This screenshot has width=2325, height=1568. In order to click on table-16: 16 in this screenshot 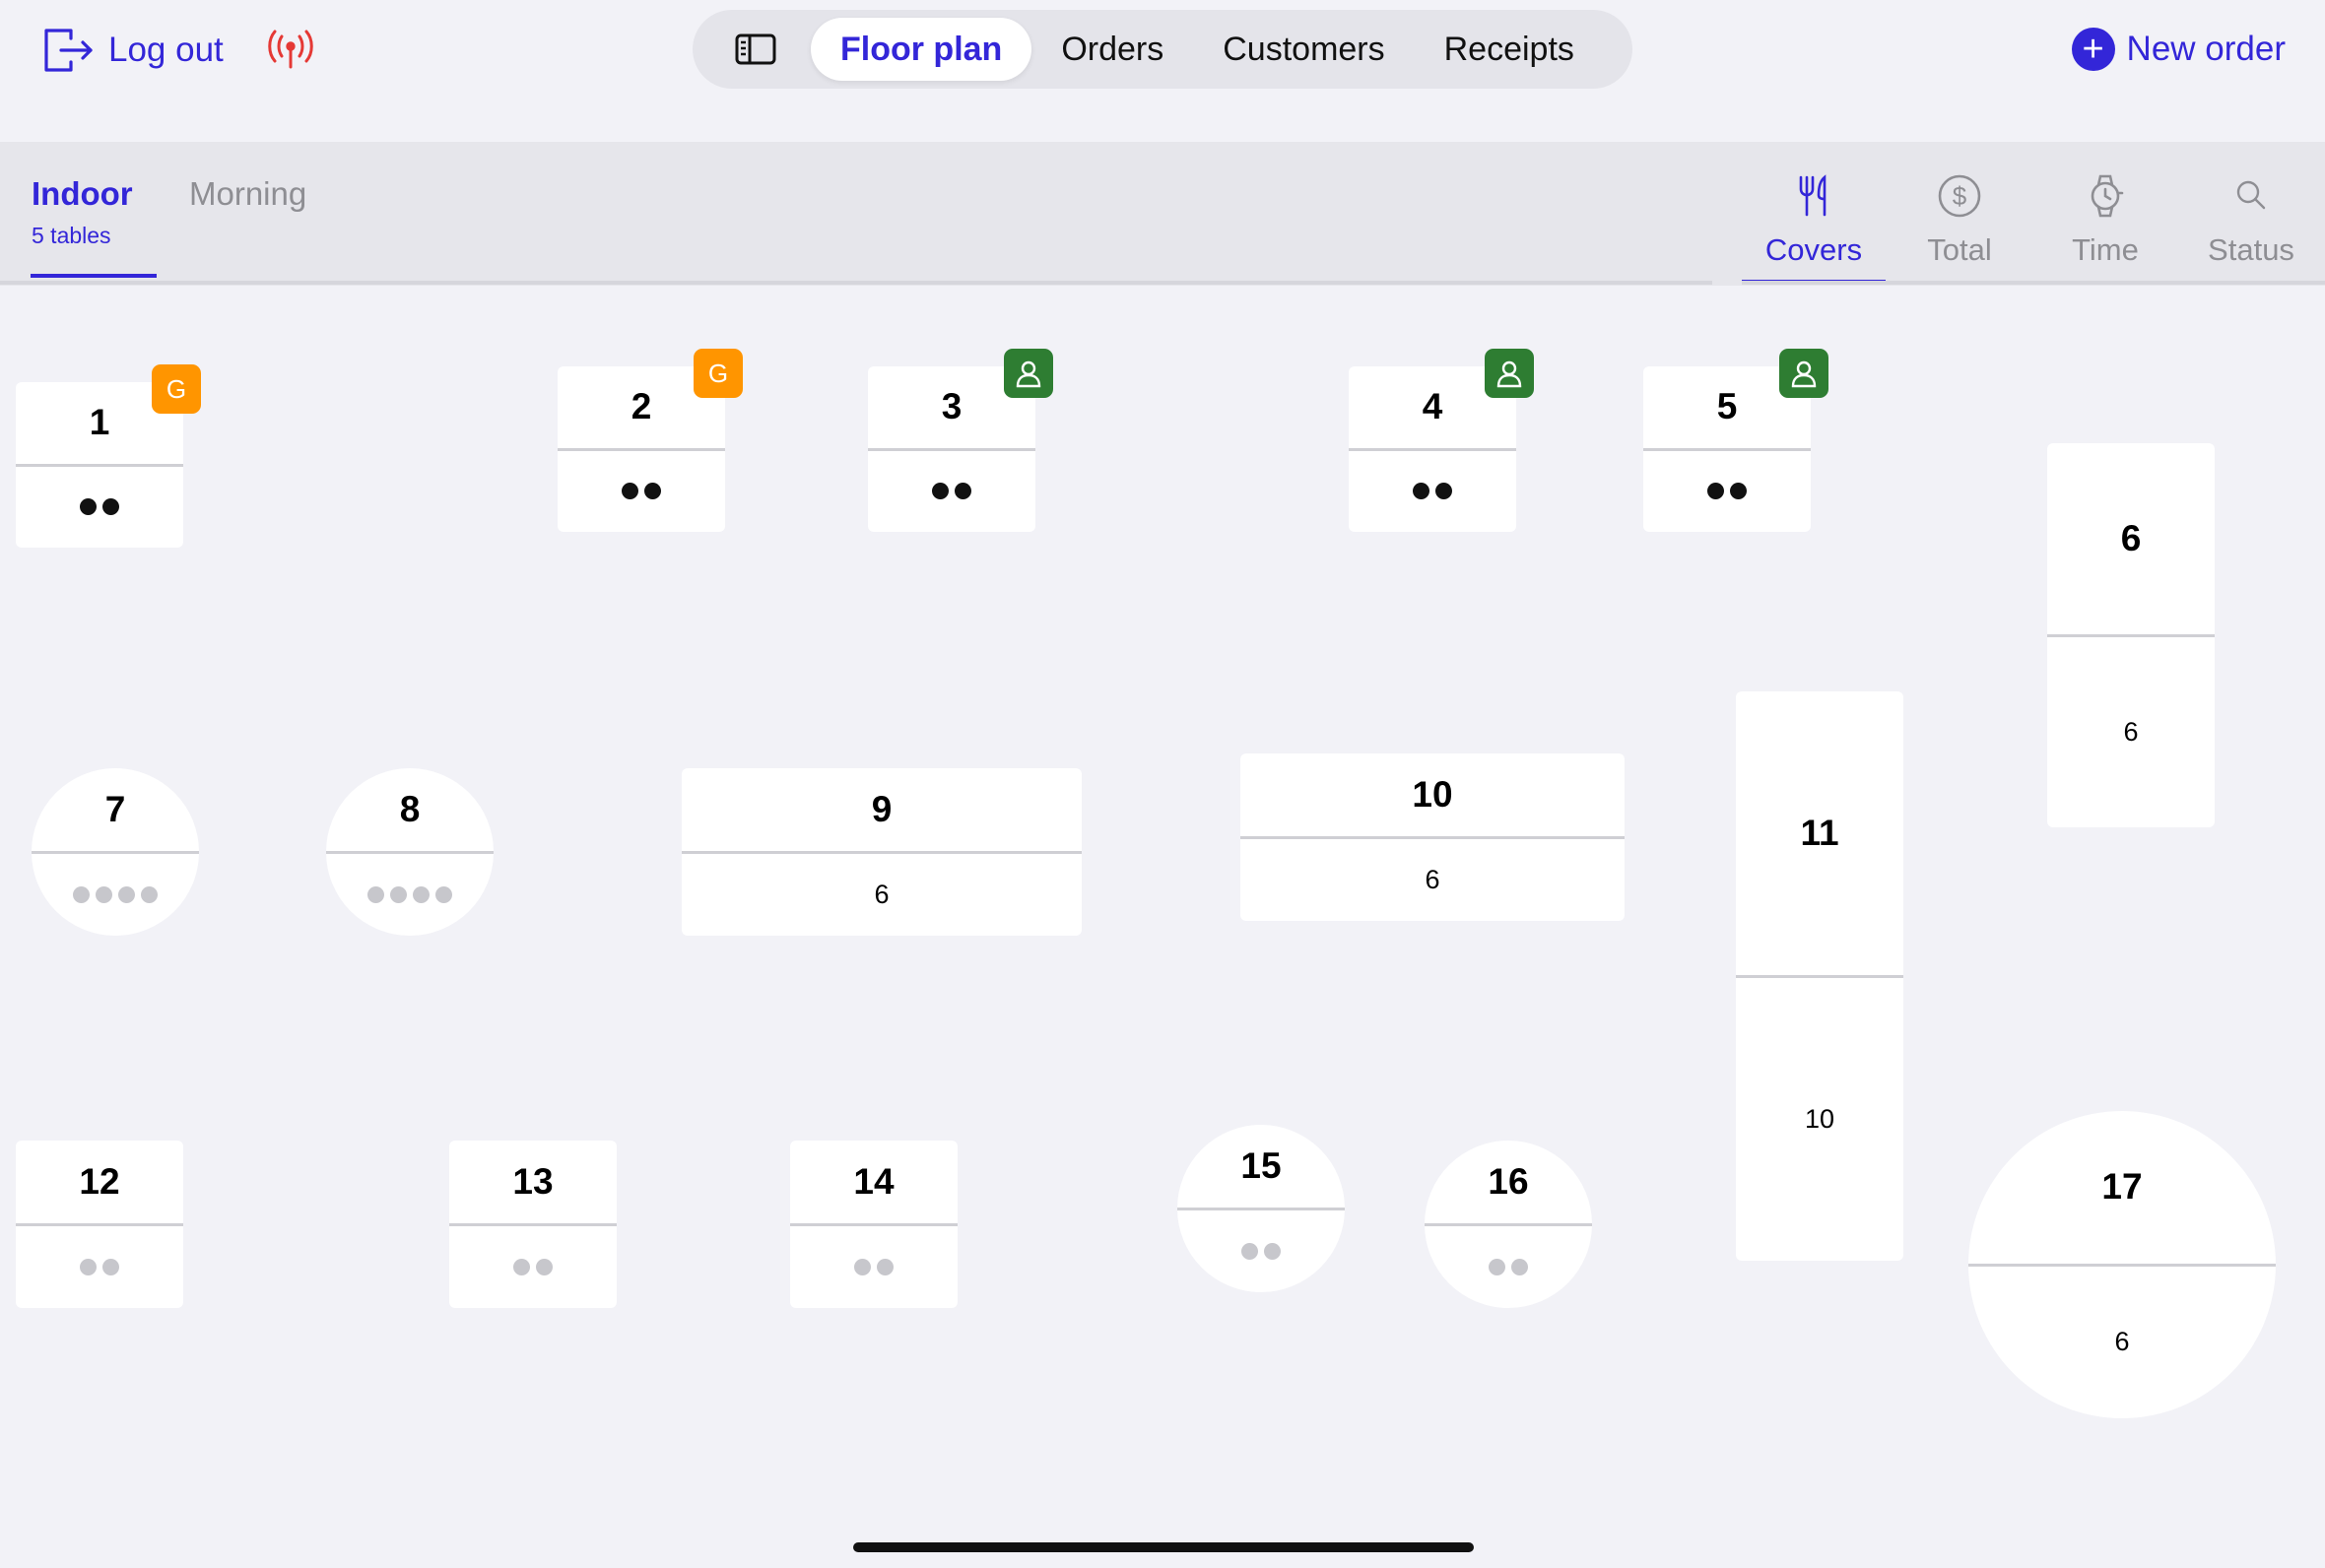, I will do `click(1508, 1225)`.